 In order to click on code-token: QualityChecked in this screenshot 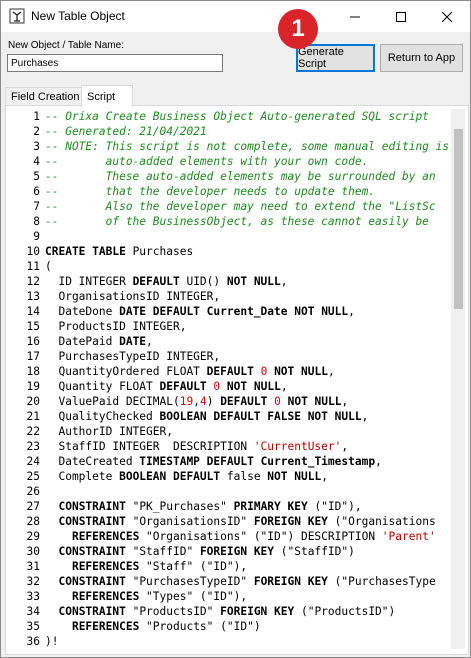, I will do `click(102, 416)`.